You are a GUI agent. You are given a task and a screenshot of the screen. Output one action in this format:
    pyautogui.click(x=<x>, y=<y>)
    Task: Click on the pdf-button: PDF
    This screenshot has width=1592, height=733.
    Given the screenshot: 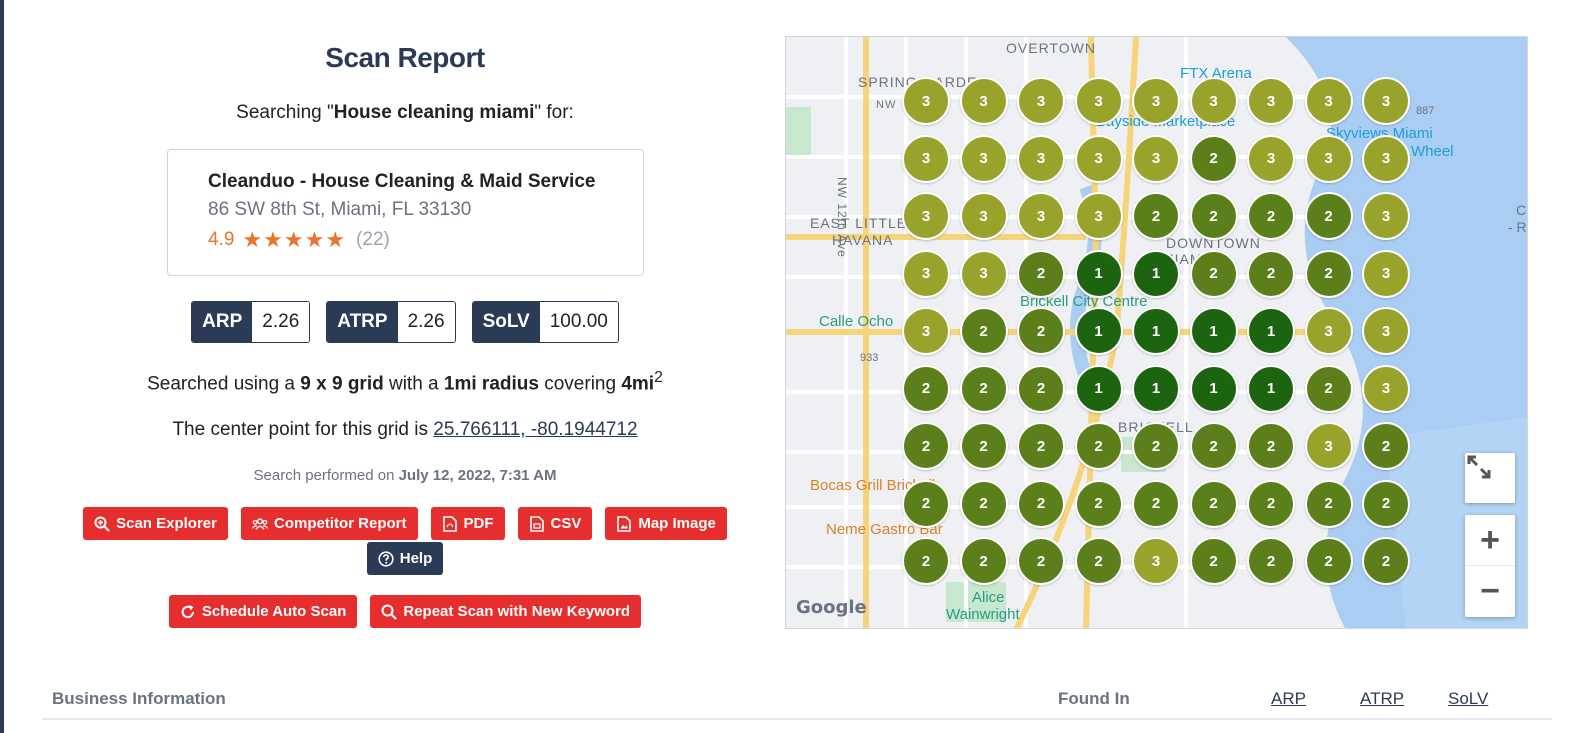 What is the action you would take?
    pyautogui.click(x=467, y=523)
    